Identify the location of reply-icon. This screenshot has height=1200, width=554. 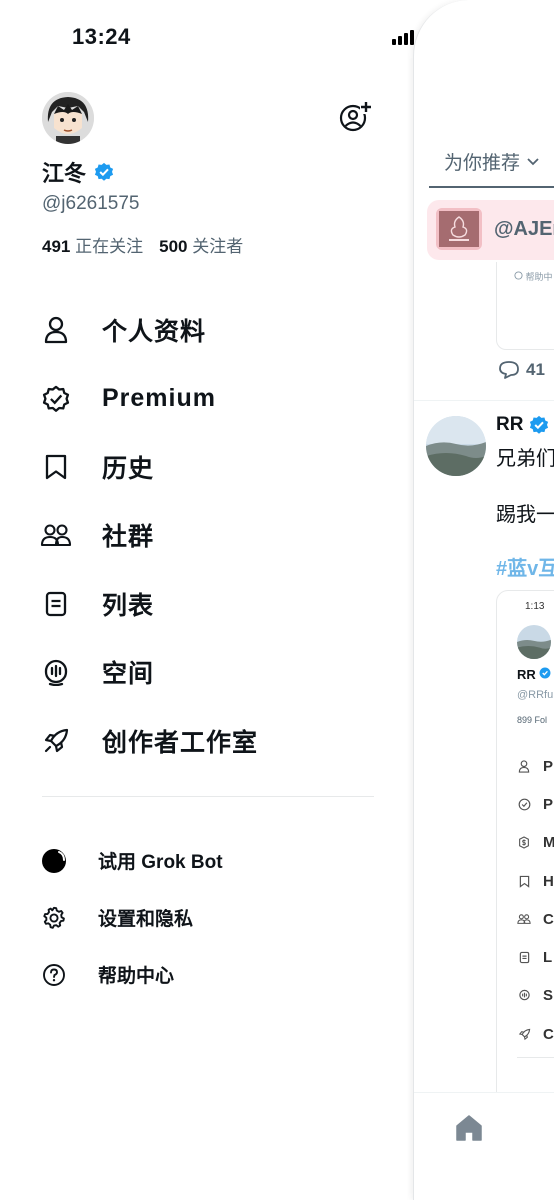
(509, 370).